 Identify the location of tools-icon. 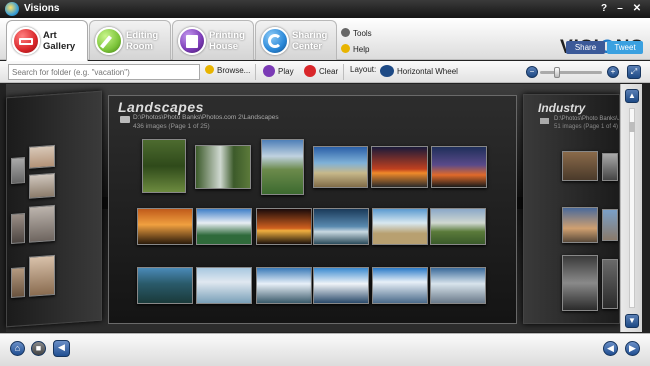
(345, 32).